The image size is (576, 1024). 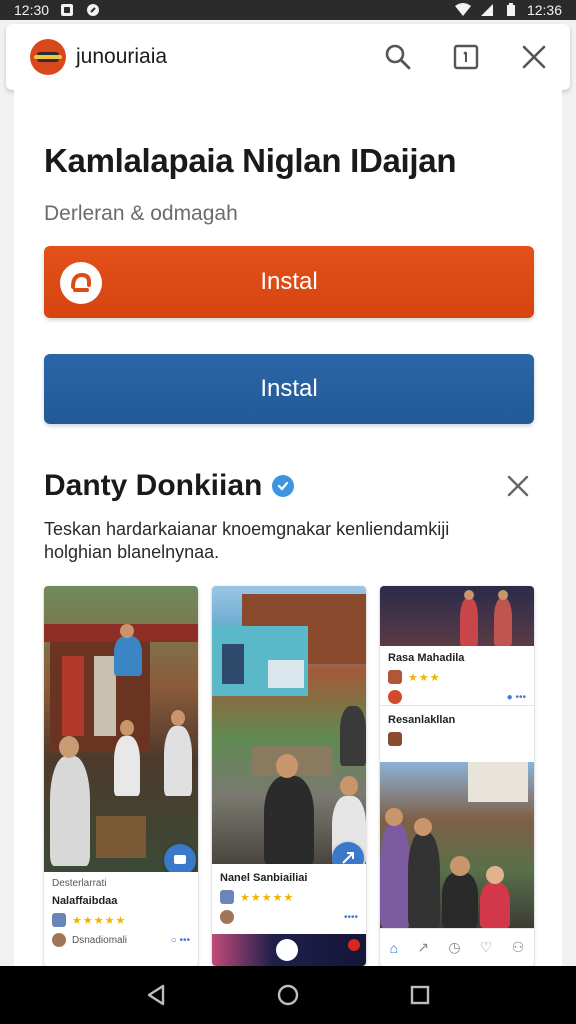 I want to click on home-button, so click(x=288, y=995).